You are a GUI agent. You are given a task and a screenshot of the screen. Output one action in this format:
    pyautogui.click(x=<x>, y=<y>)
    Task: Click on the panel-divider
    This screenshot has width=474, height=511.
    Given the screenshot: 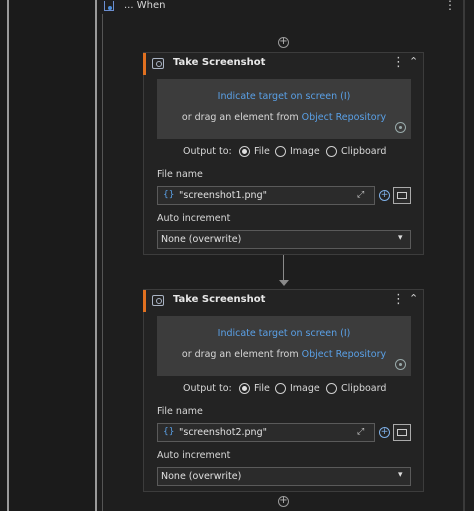 What is the action you would take?
    pyautogui.click(x=96, y=255)
    